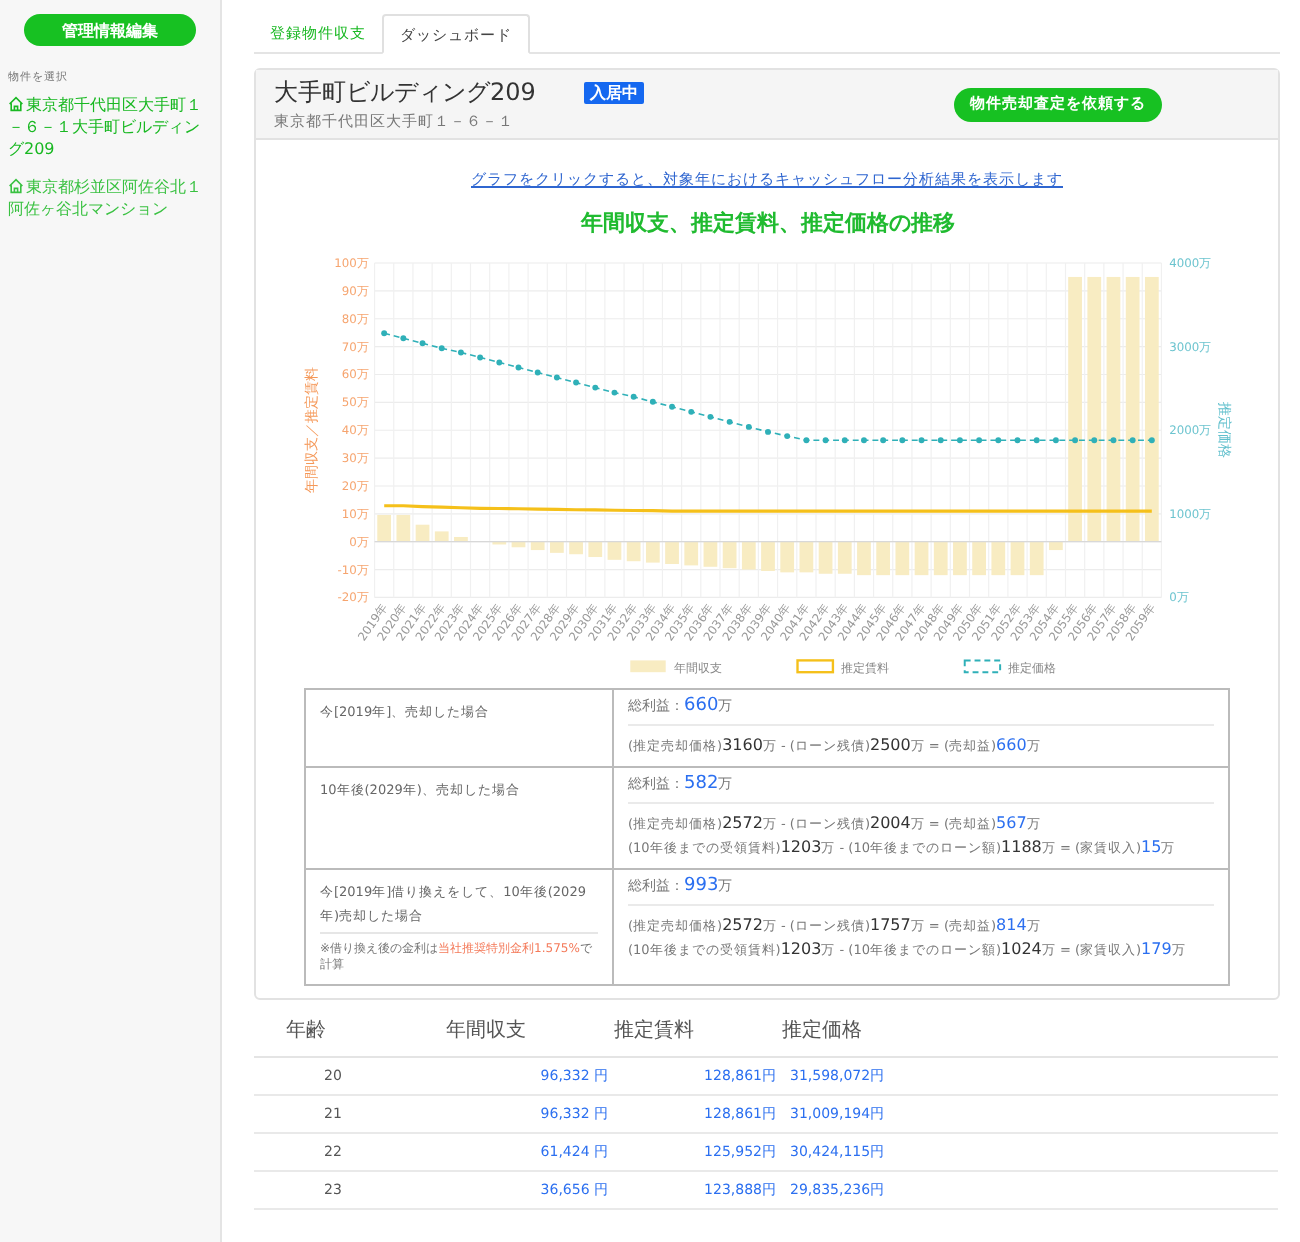 Image resolution: width=1300 pixels, height=1242 pixels. What do you see at coordinates (405, 93) in the screenshot?
I see `property-name: 大手町ビルディング209` at bounding box center [405, 93].